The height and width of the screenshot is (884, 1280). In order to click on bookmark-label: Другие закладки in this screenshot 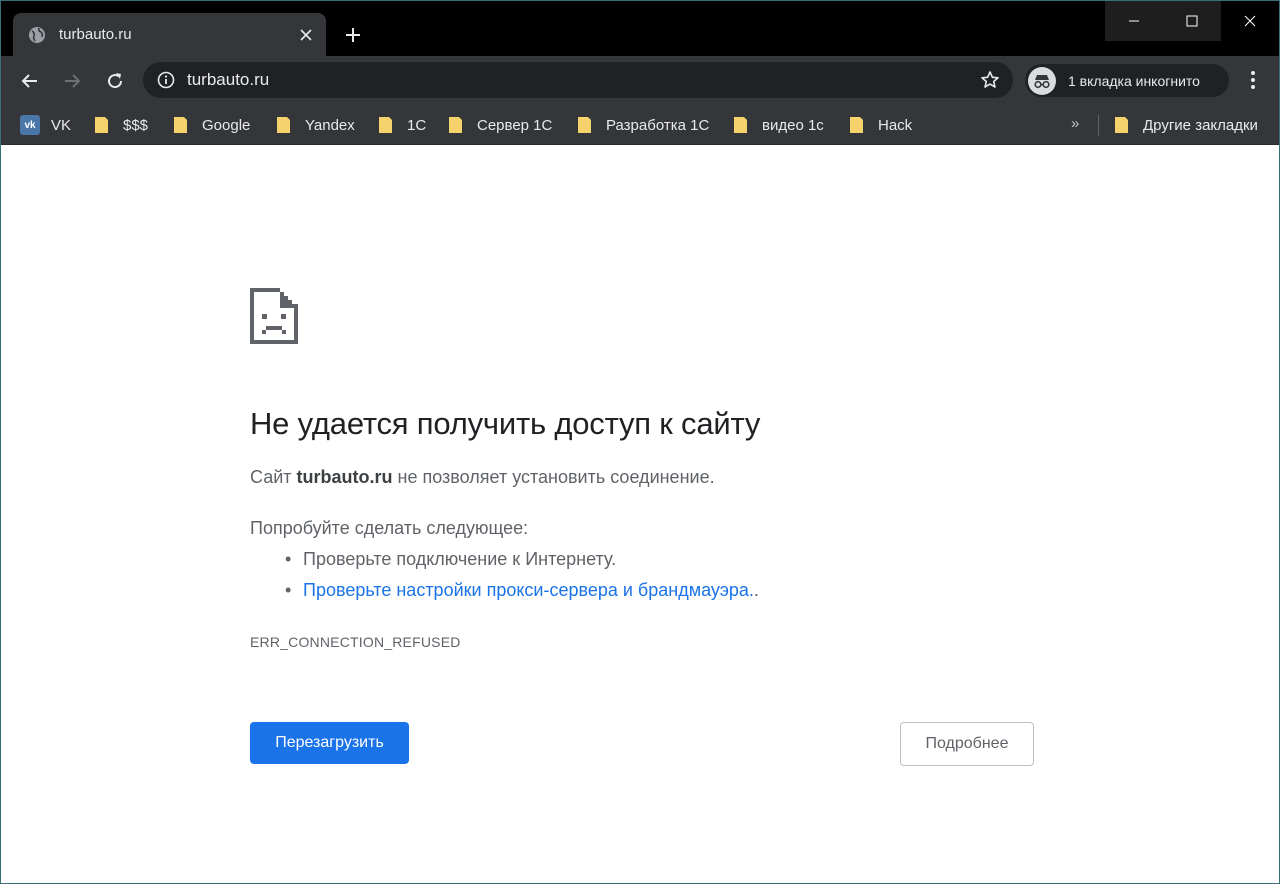, I will do `click(1200, 125)`.